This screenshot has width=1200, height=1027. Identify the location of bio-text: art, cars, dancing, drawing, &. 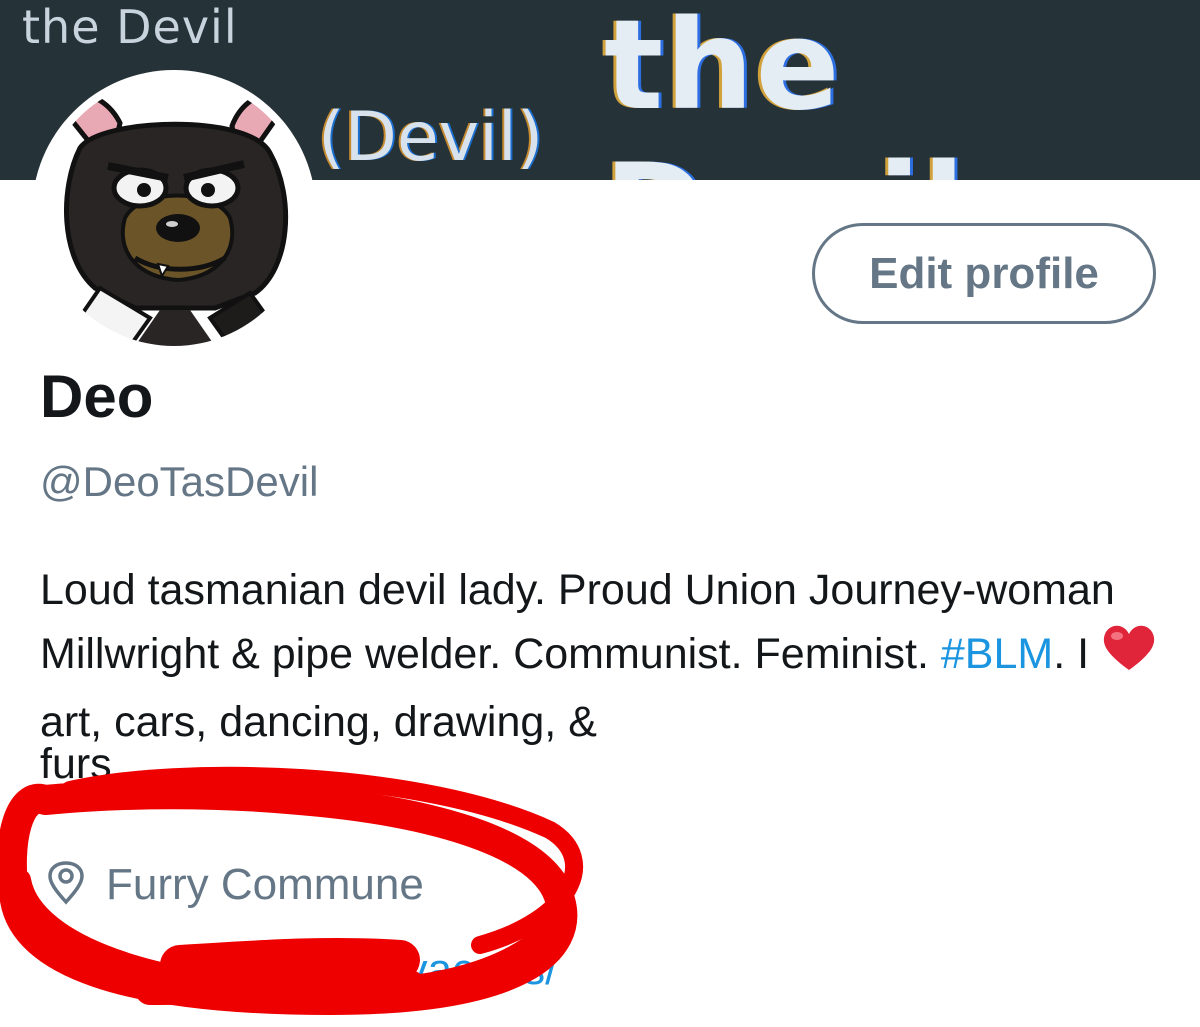
(318, 721).